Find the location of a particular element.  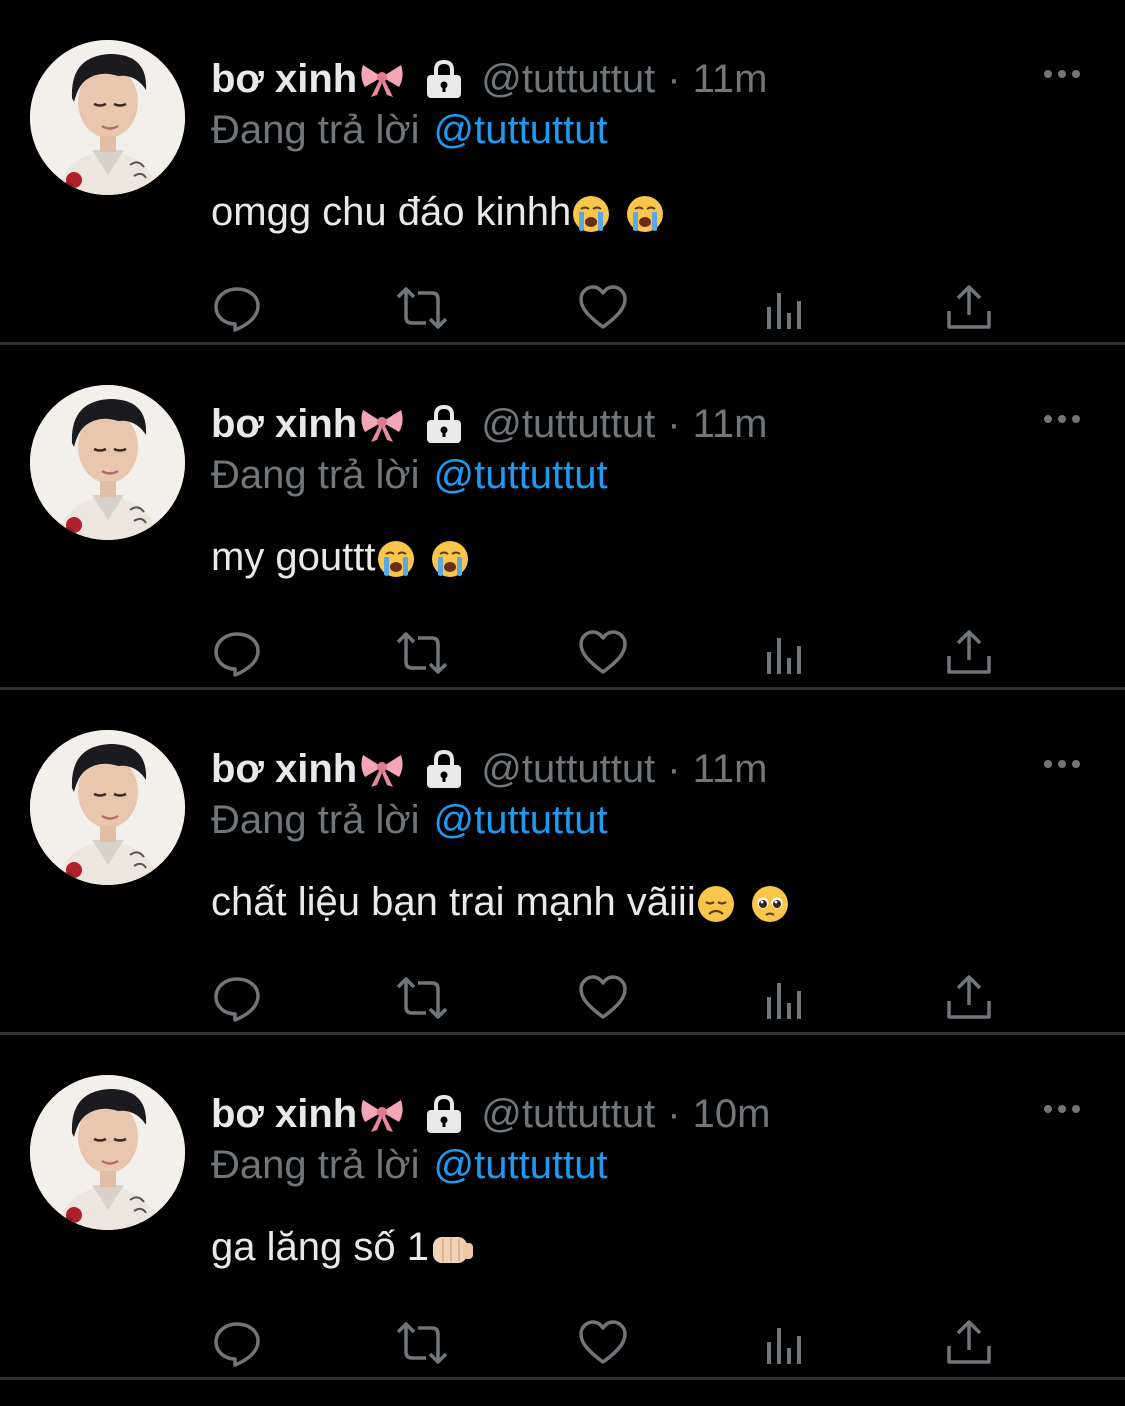

tweet-text: omgg chu đáo kinhh is located at coordinates (438, 212).